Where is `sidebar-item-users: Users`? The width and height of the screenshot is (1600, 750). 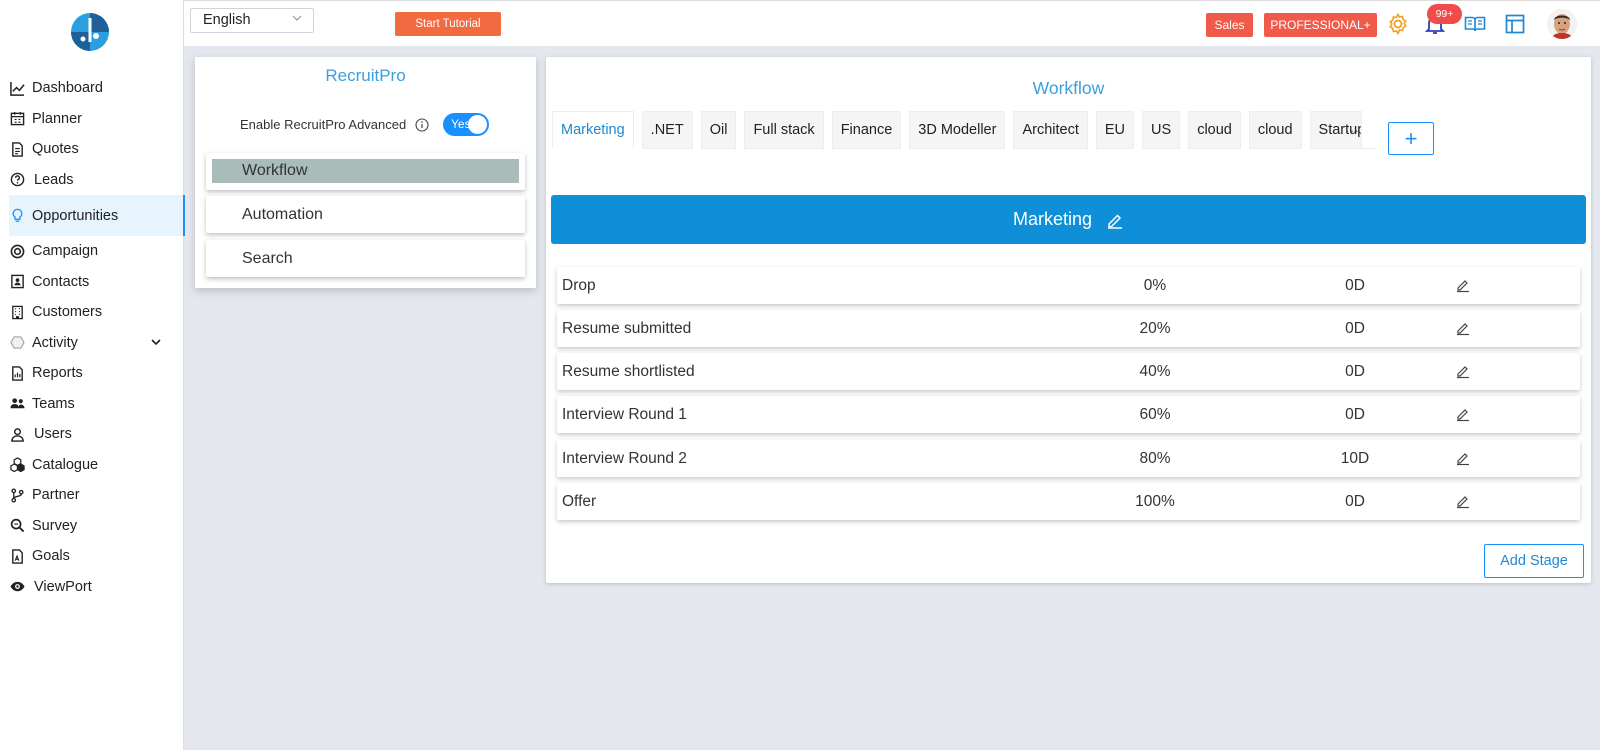
sidebar-item-users: Users is located at coordinates (92, 434).